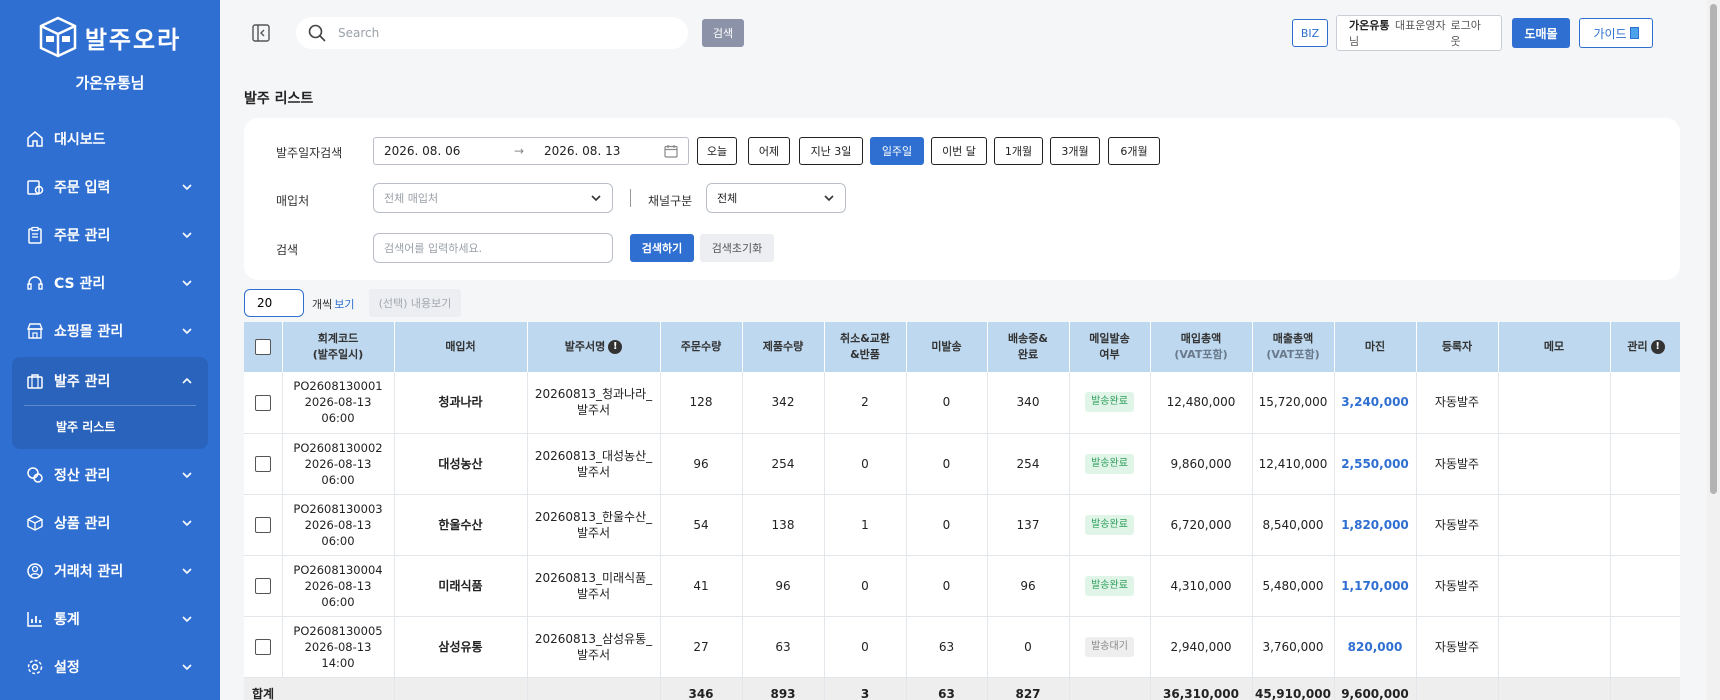 The width and height of the screenshot is (1720, 700). What do you see at coordinates (110, 523) in the screenshot?
I see `sidebar-item-product: 상품 관리` at bounding box center [110, 523].